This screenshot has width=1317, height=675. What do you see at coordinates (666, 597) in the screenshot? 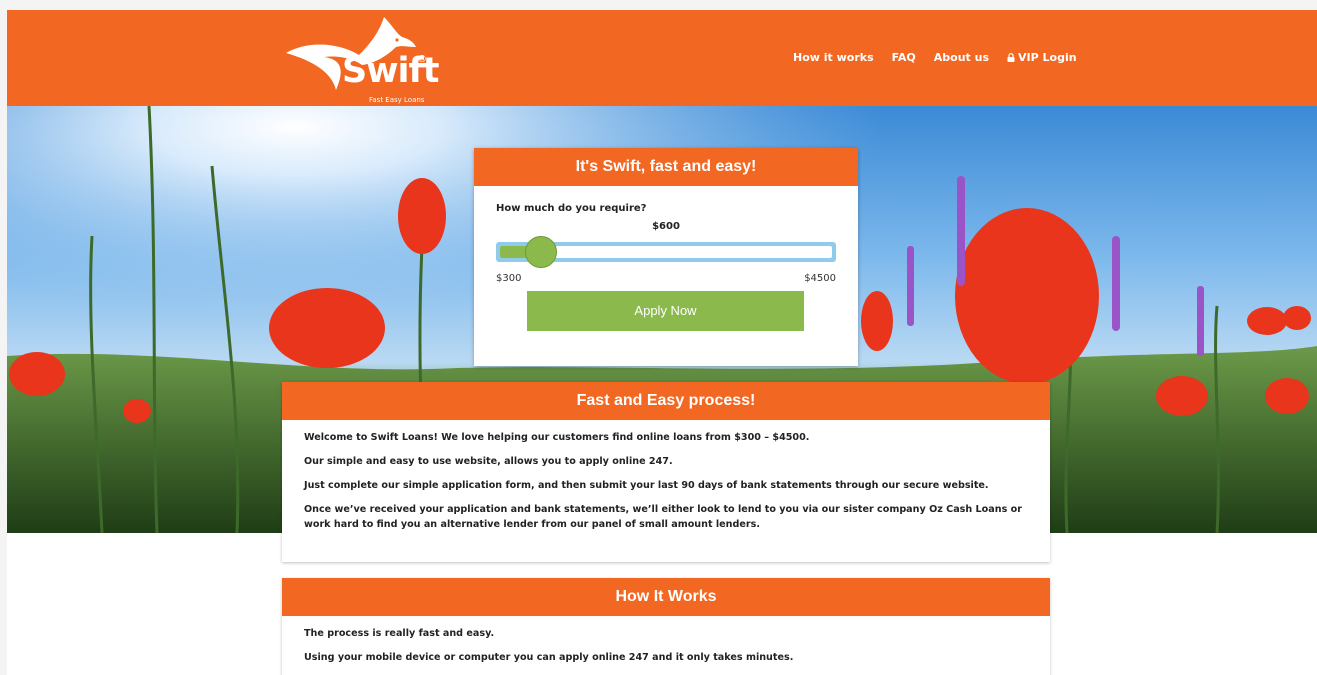
I see `how-it-works-title: How It Works` at bounding box center [666, 597].